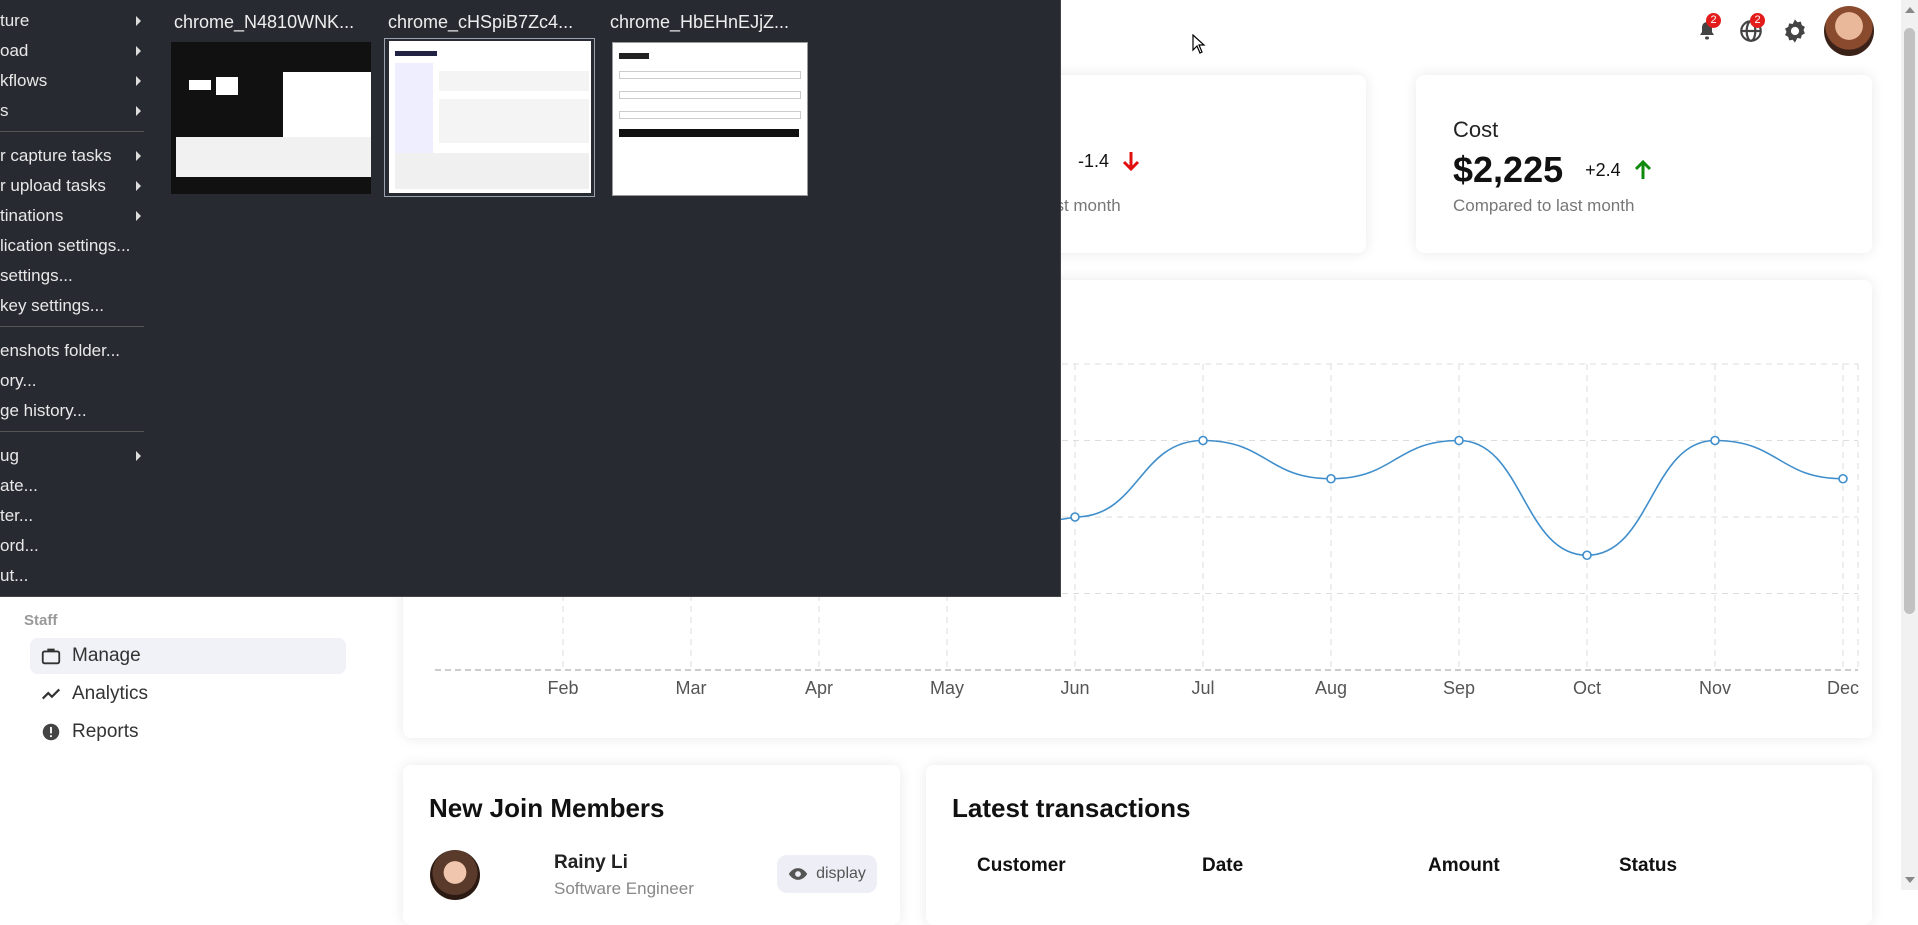 Image resolution: width=1918 pixels, height=925 pixels. I want to click on stat-subtitle: Compared to last month, so click(1544, 205).